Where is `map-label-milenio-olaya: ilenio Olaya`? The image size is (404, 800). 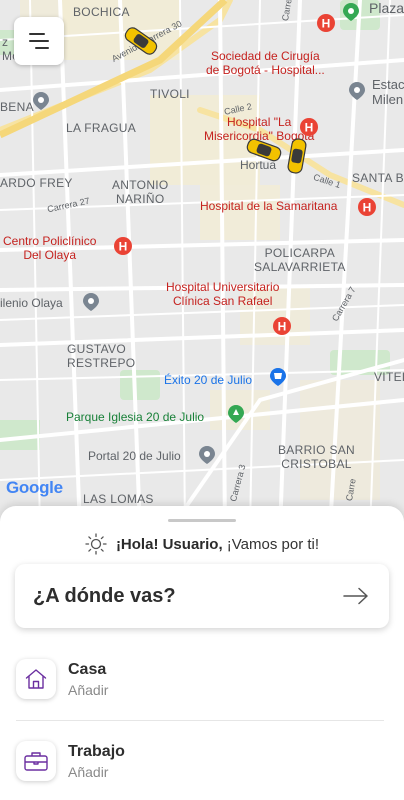 map-label-milenio-olaya: ilenio Olaya is located at coordinates (31, 303).